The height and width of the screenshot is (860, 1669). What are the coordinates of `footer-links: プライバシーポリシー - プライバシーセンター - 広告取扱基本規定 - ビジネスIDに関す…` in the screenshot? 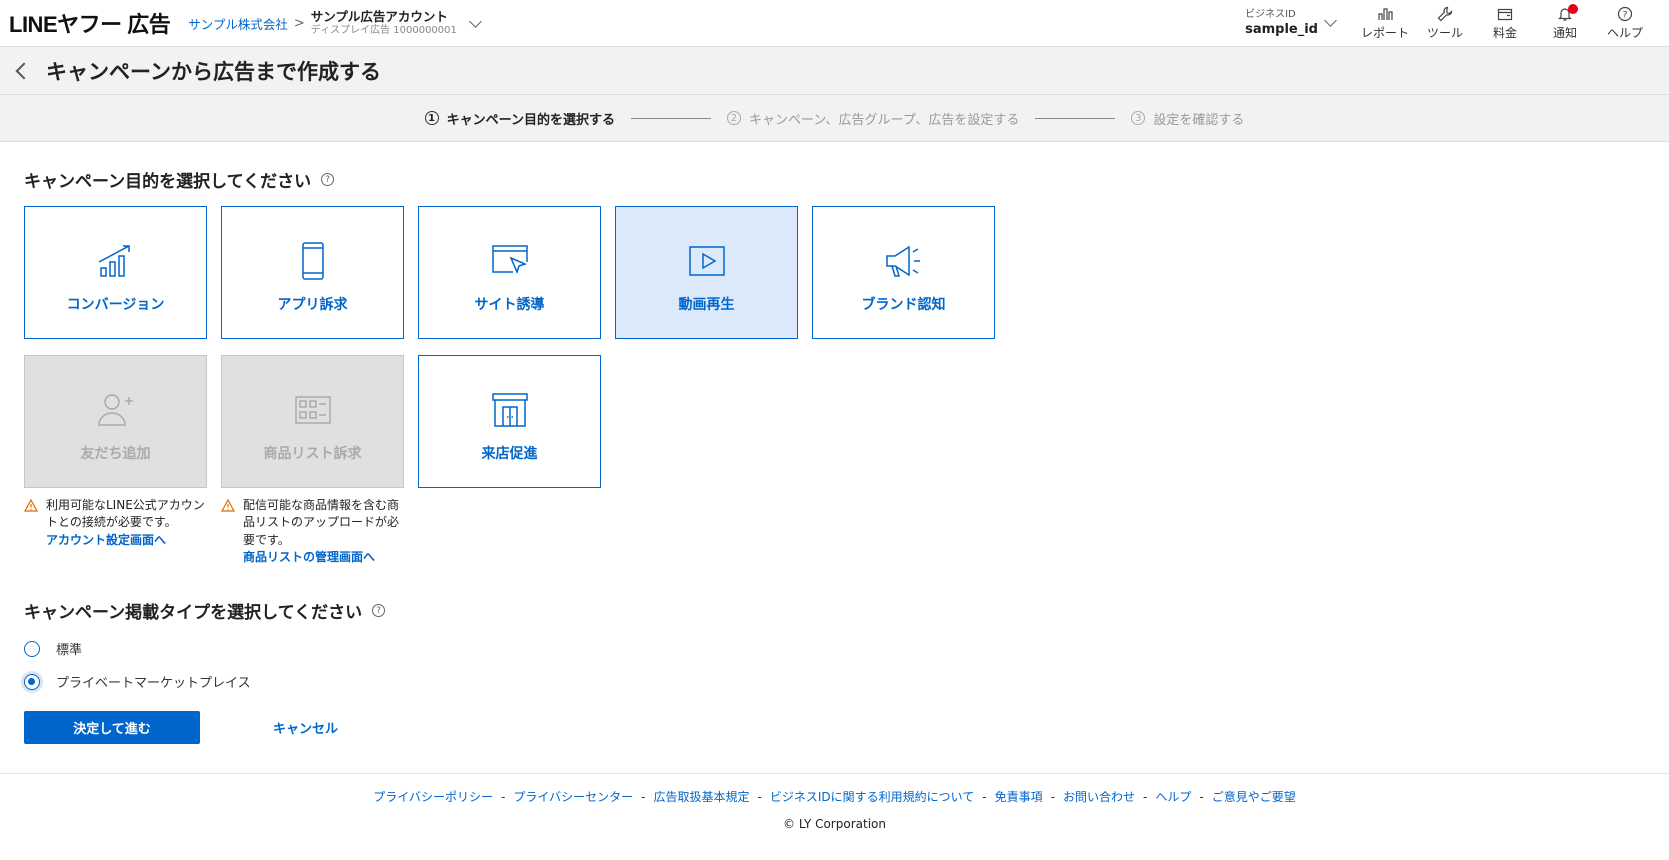 It's located at (834, 796).